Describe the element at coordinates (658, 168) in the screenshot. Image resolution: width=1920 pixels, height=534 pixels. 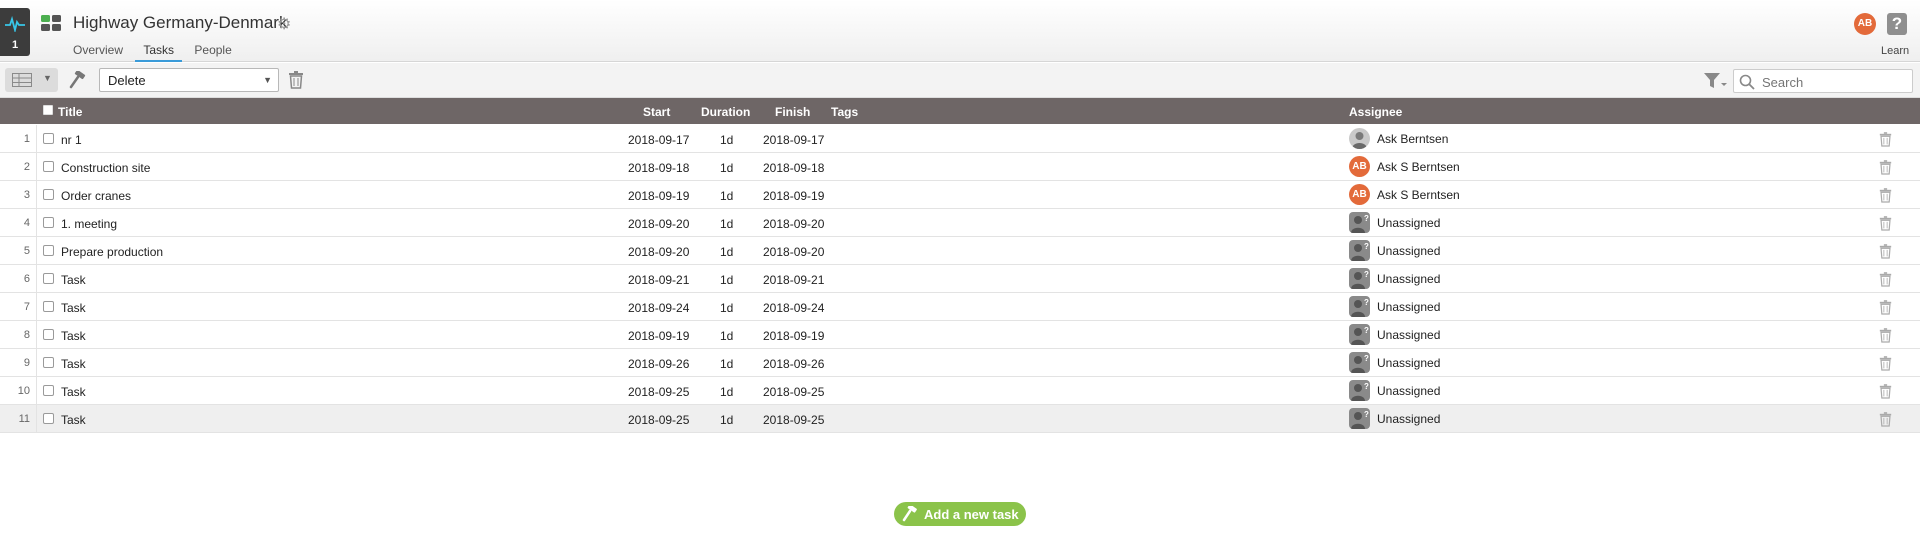
I see `task-start: 2018-09-18` at that location.